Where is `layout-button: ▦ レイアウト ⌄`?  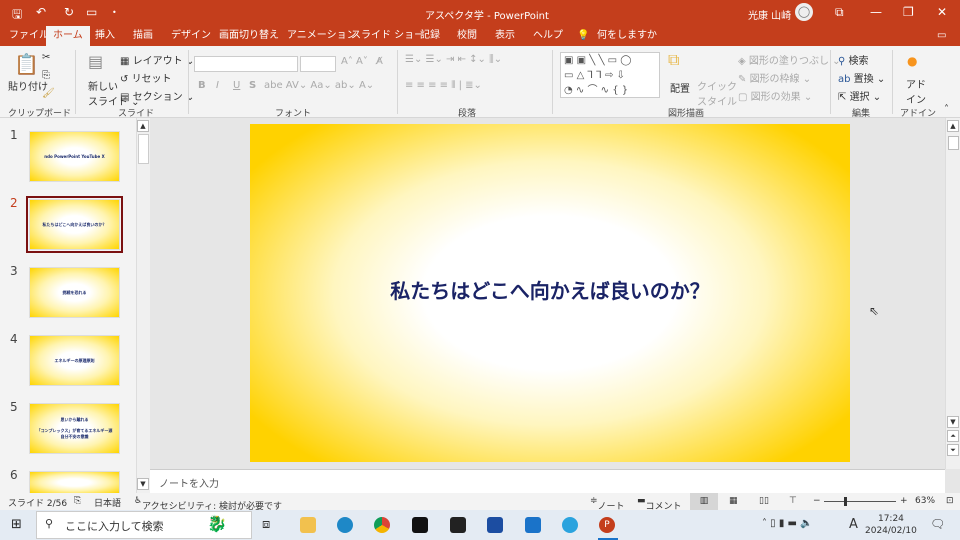 layout-button: ▦ レイアウト ⌄ is located at coordinates (157, 59).